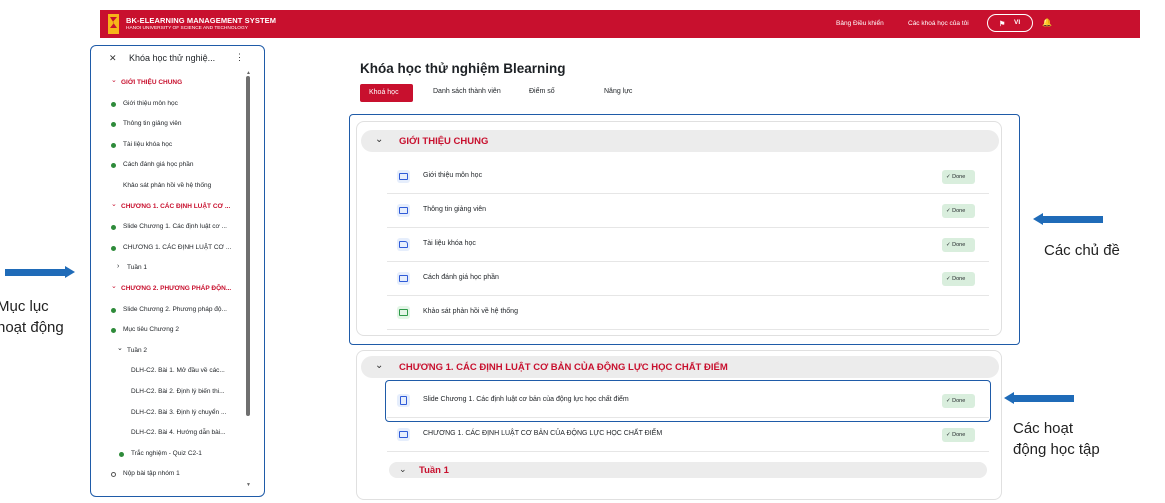  What do you see at coordinates (463, 68) in the screenshot?
I see `course-title: Khóa học thử nghiệm Blearning` at bounding box center [463, 68].